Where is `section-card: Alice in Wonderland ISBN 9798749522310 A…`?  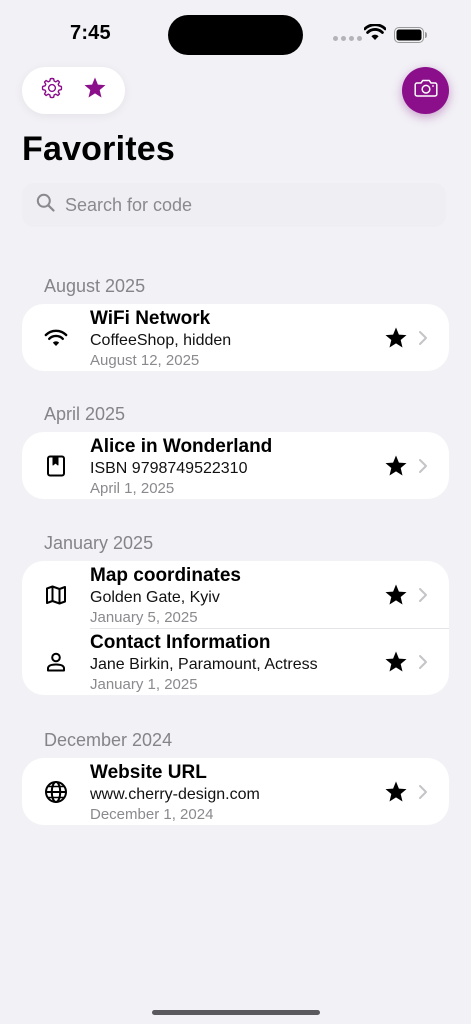
section-card: Alice in Wonderland ISBN 9798749522310 A… is located at coordinates (235, 465).